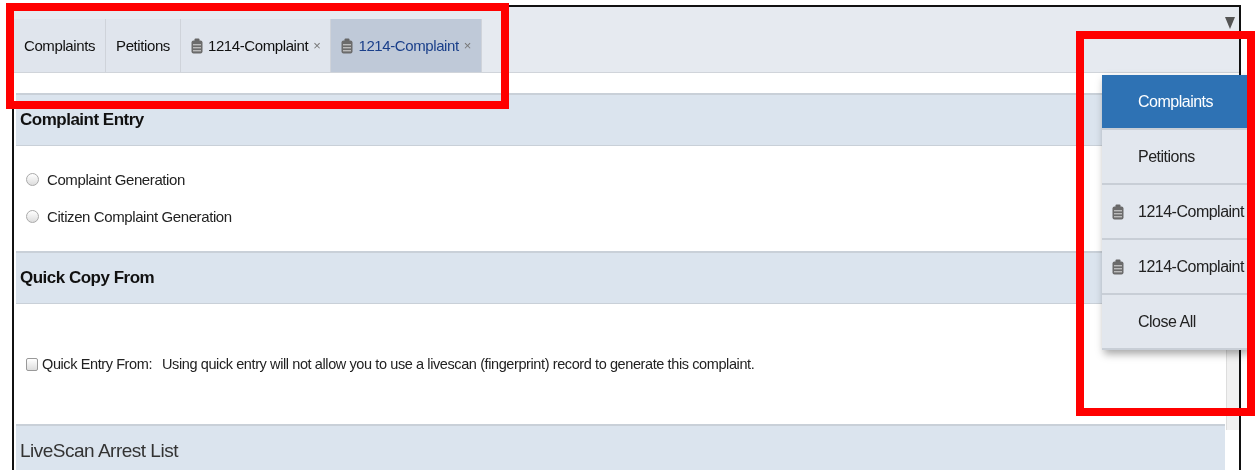 The height and width of the screenshot is (470, 1255). What do you see at coordinates (139, 216) in the screenshot?
I see `radio-label: Citizen Complaint Generation` at bounding box center [139, 216].